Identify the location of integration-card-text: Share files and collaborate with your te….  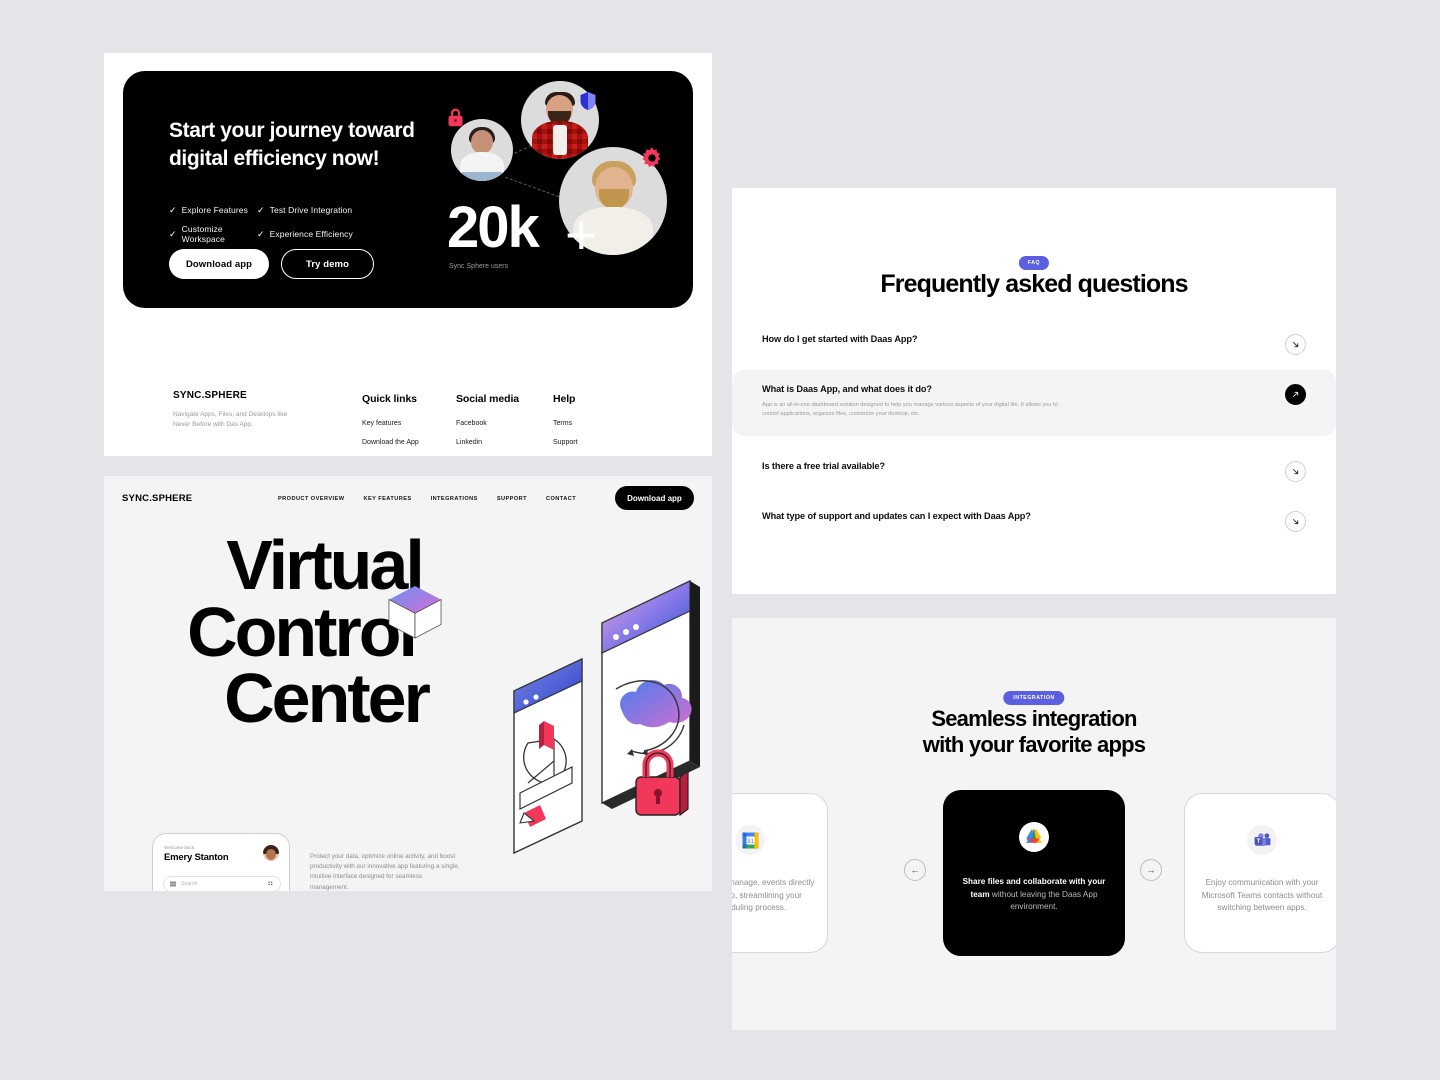
(1034, 895).